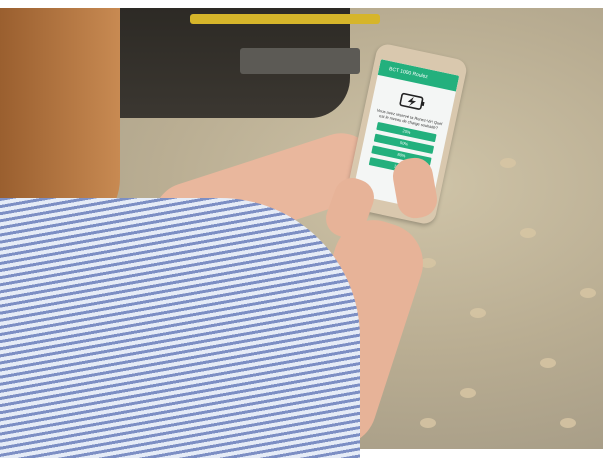  I want to click on car-license-plate, so click(300, 61).